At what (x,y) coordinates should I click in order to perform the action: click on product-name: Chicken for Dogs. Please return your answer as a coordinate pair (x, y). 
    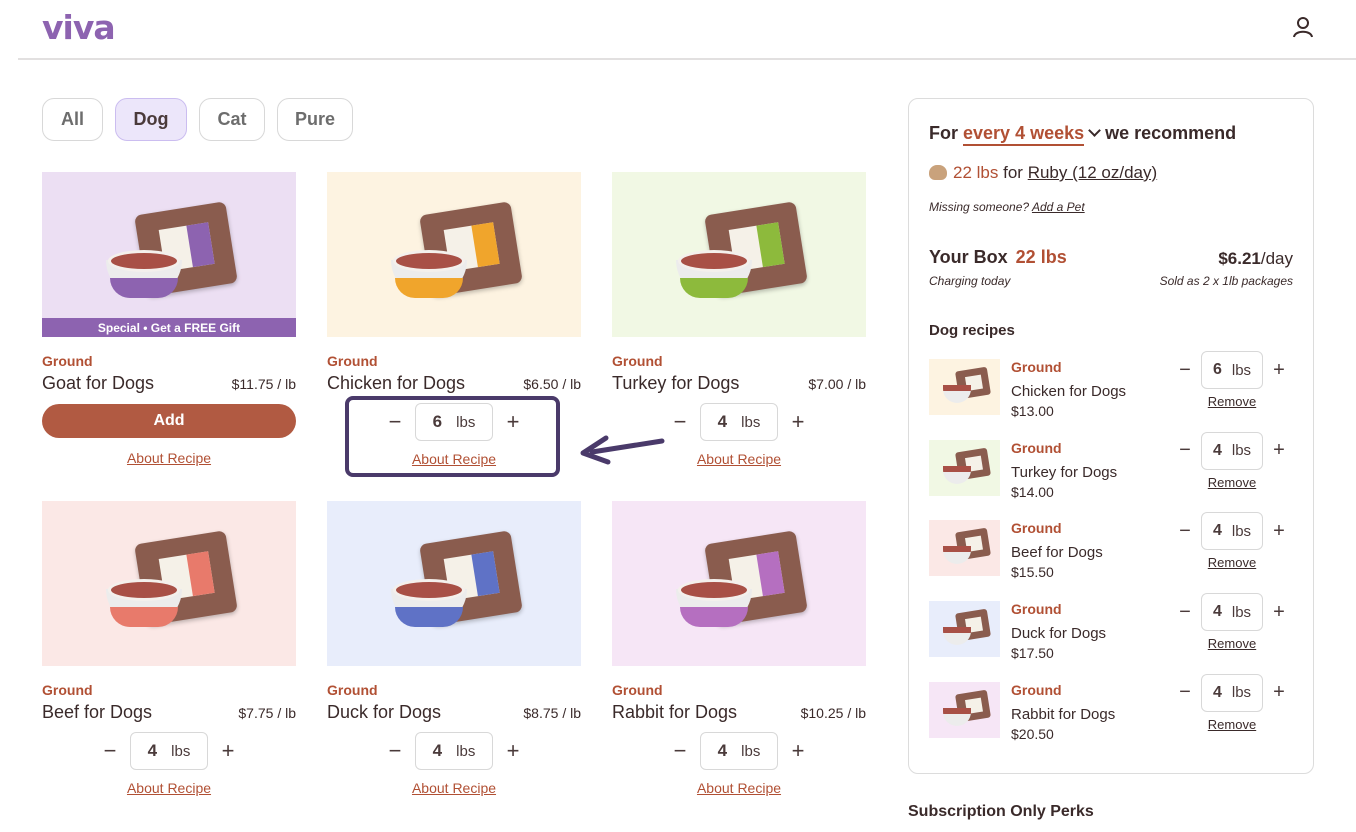
    Looking at the image, I should click on (396, 383).